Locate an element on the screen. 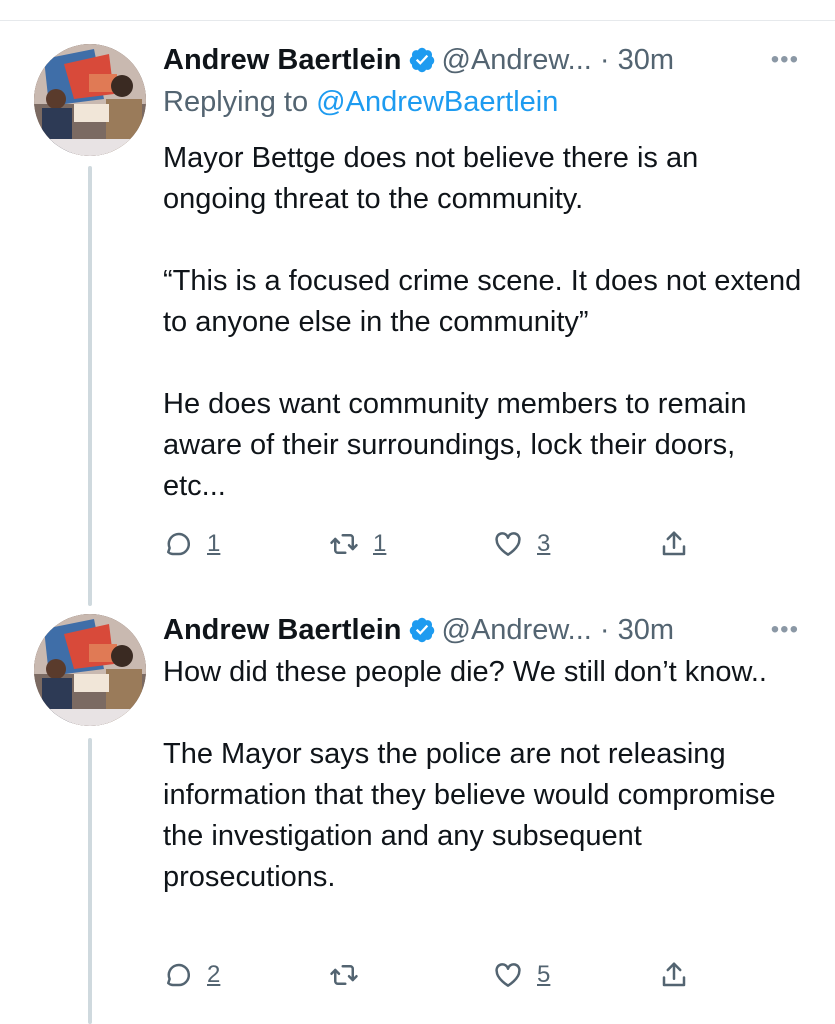 The height and width of the screenshot is (1024, 835). reply-count: 2 is located at coordinates (214, 974).